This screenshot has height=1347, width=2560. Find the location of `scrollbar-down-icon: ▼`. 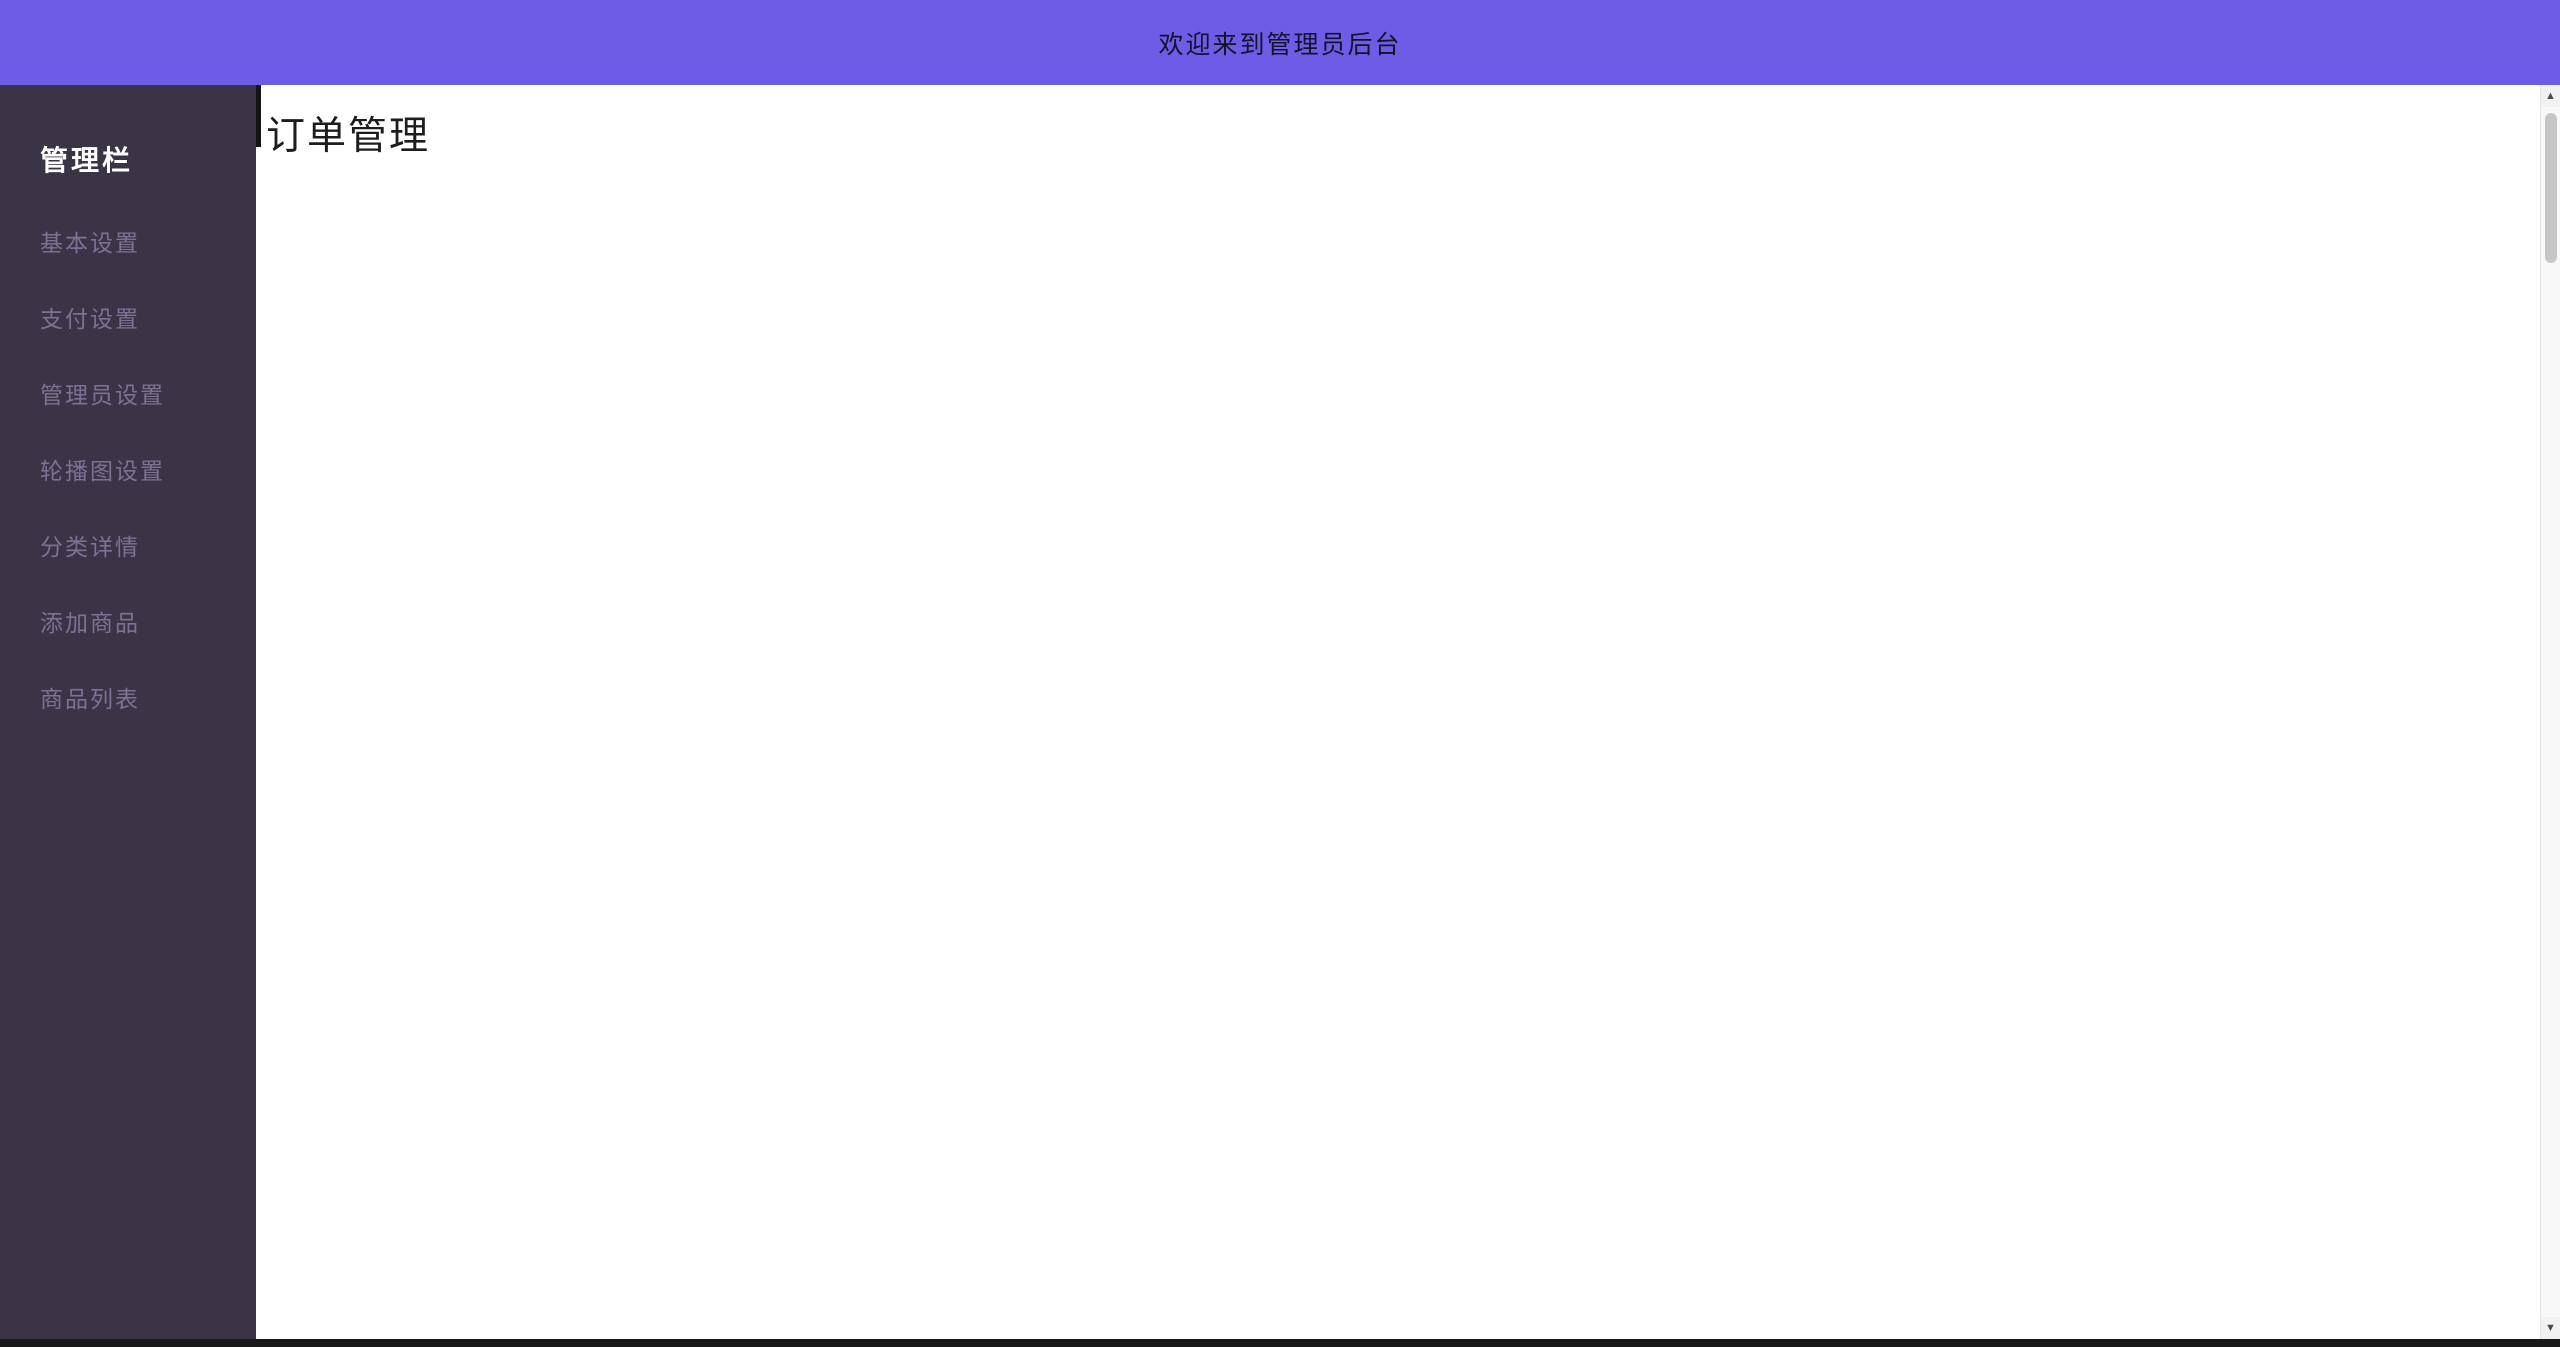

scrollbar-down-icon: ▼ is located at coordinates (2550, 1328).